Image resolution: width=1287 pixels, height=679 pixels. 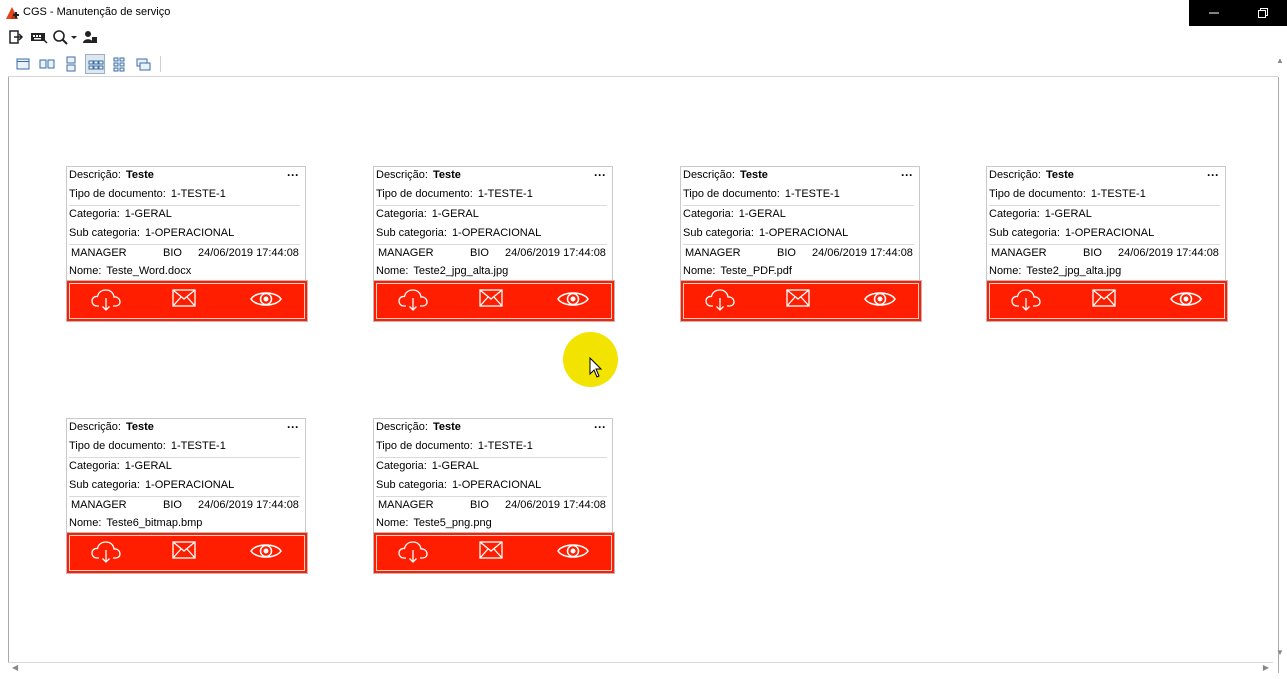 What do you see at coordinates (455, 466) in the screenshot?
I see `category-value: 1-GERAL` at bounding box center [455, 466].